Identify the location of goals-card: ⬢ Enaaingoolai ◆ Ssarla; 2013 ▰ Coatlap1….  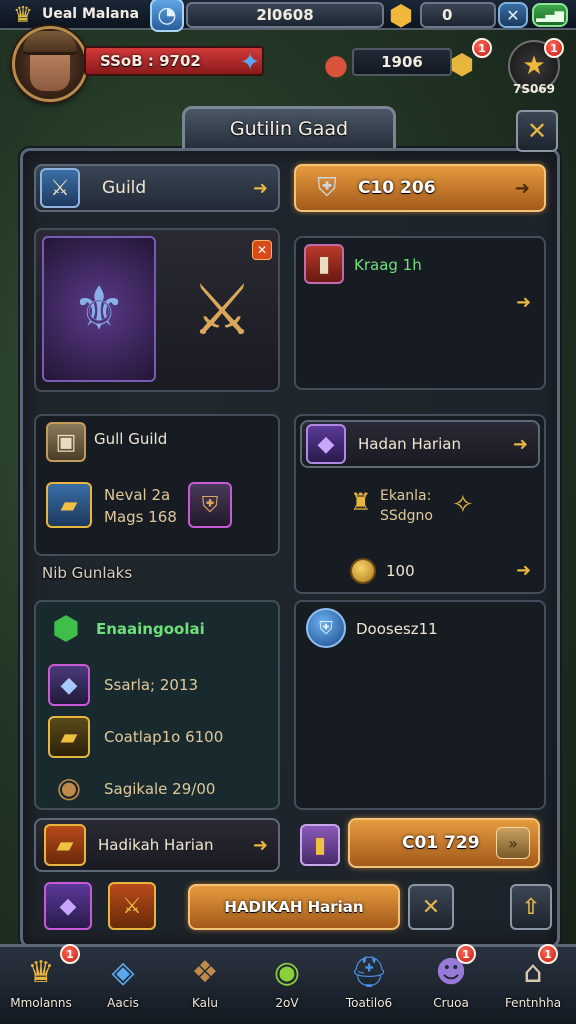
(157, 705).